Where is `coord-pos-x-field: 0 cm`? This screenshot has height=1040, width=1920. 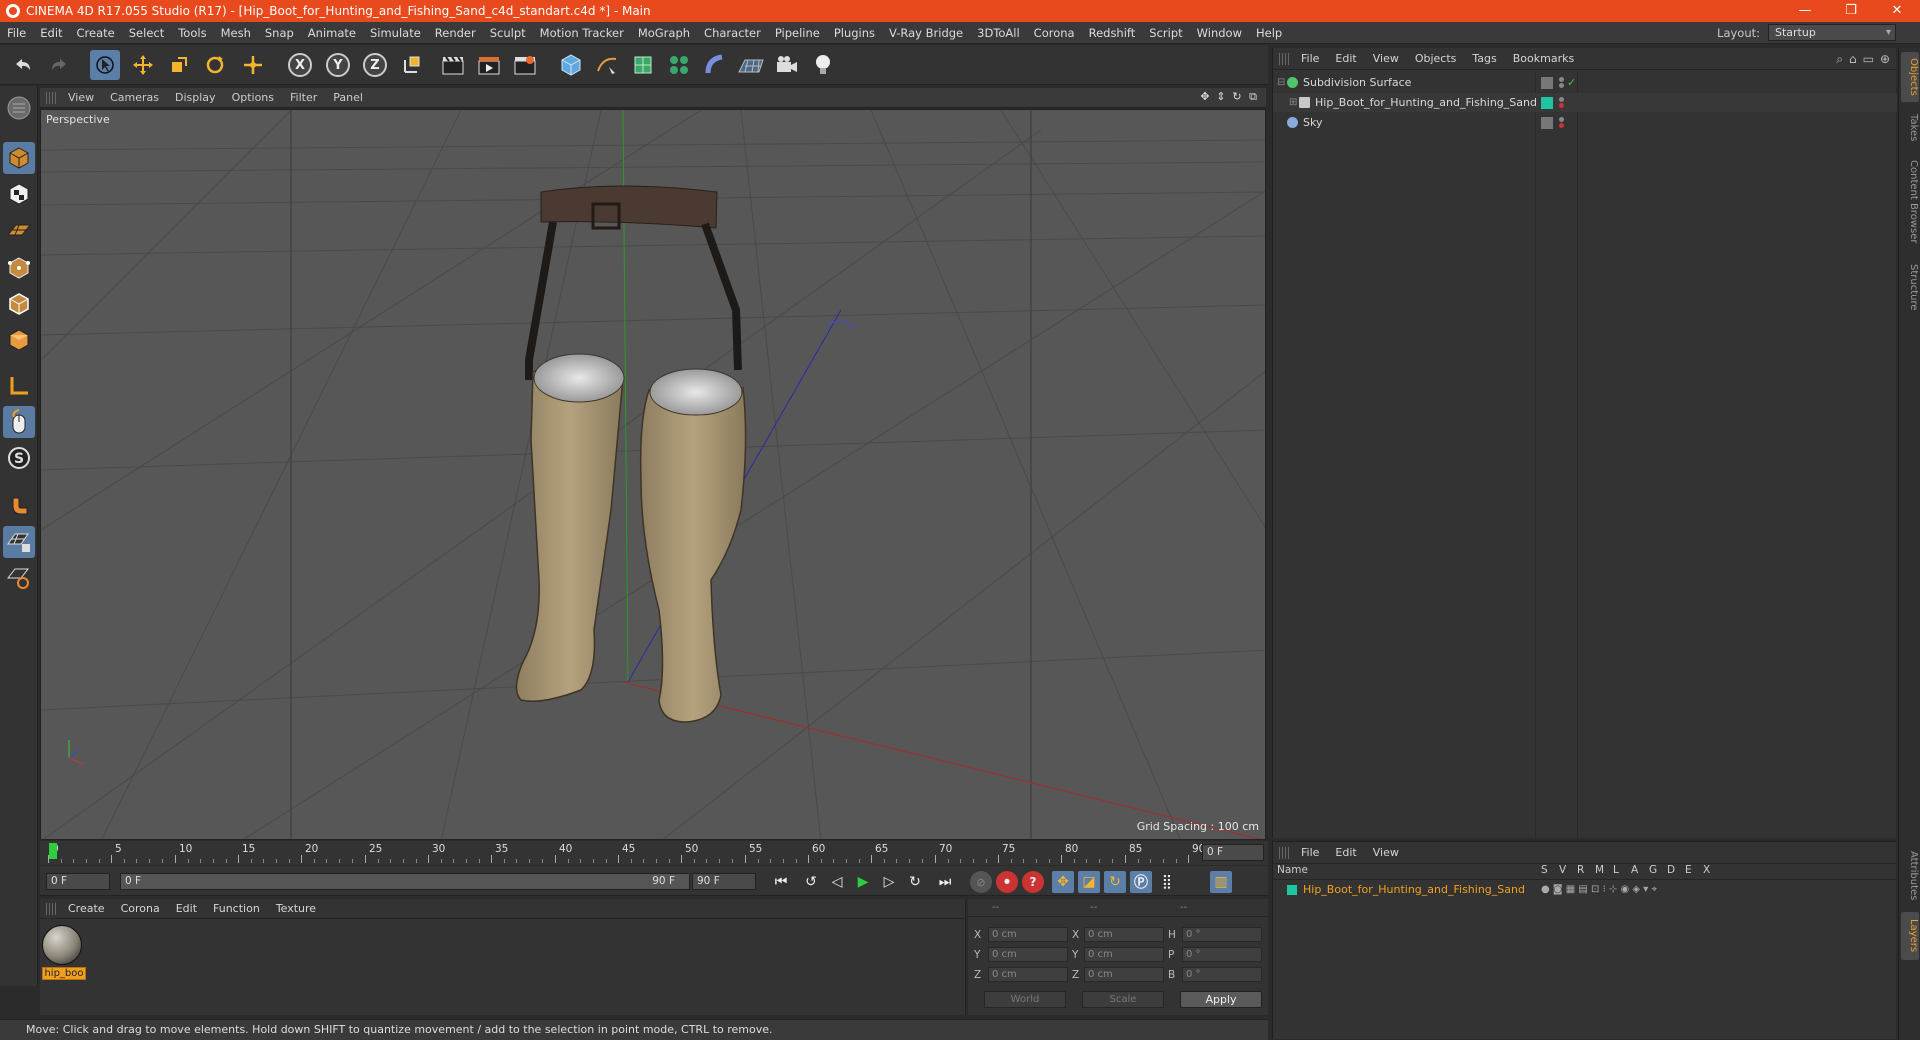 coord-pos-x-field: 0 cm is located at coordinates (1028, 934).